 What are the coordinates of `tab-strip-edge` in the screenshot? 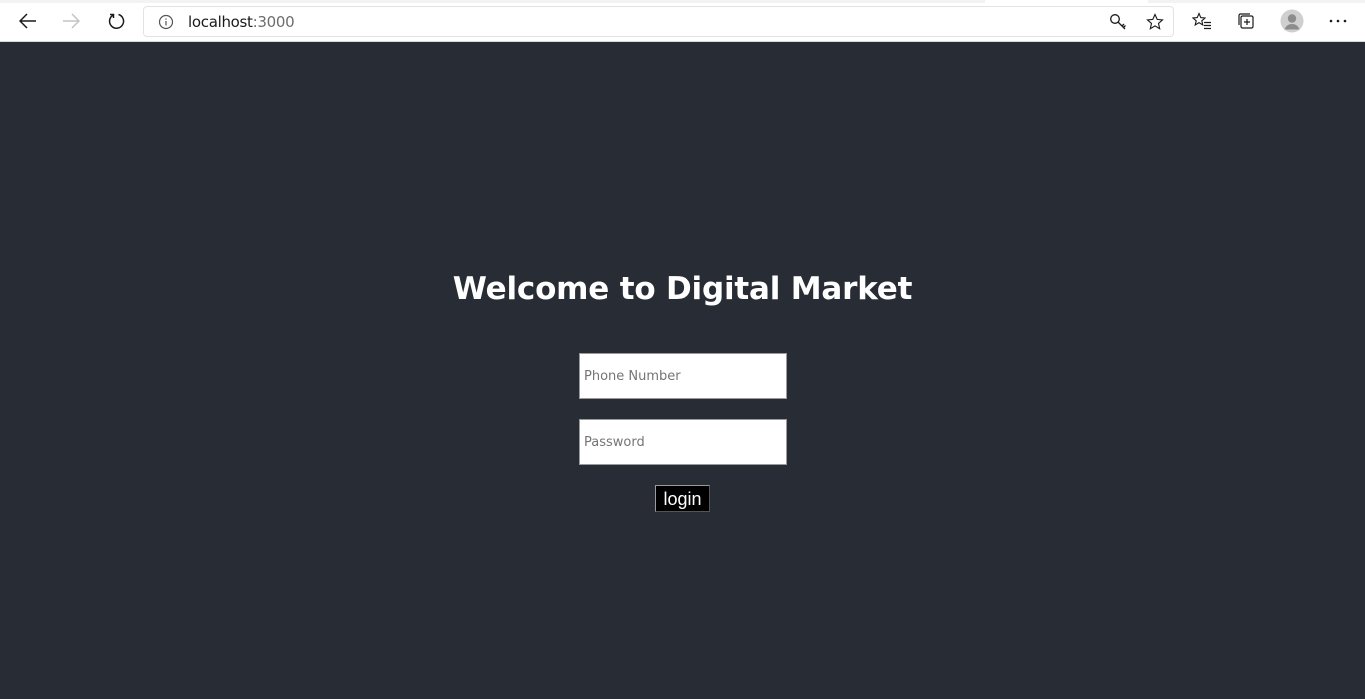 It's located at (682, 1).